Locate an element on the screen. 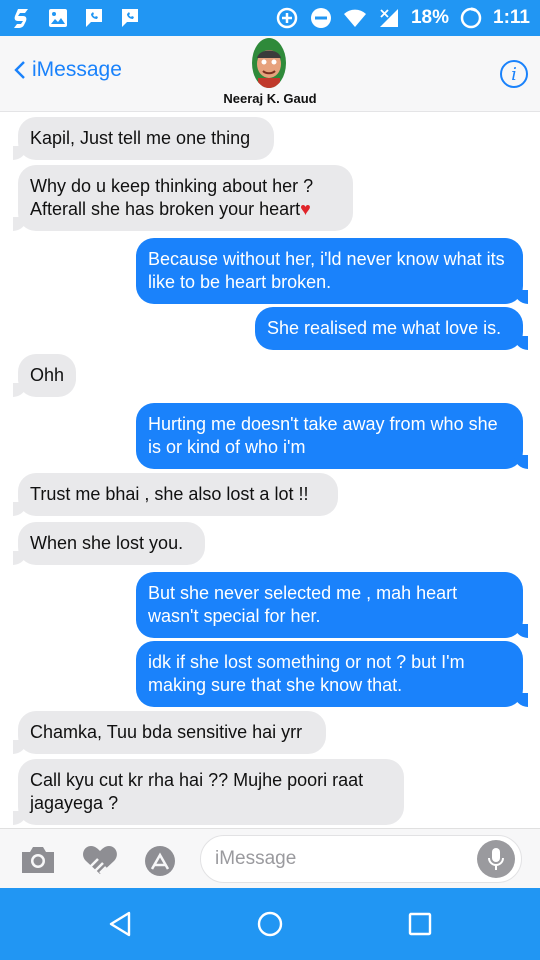 The width and height of the screenshot is (540, 960). home-nav-button is located at coordinates (270, 924).